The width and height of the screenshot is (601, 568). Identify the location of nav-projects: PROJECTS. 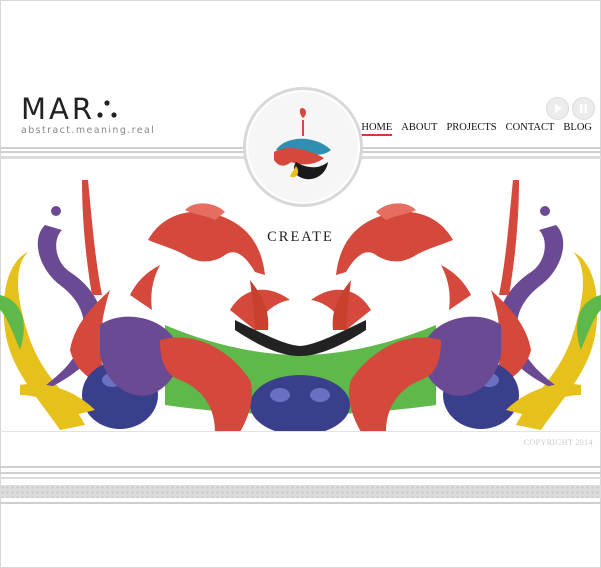
(471, 129).